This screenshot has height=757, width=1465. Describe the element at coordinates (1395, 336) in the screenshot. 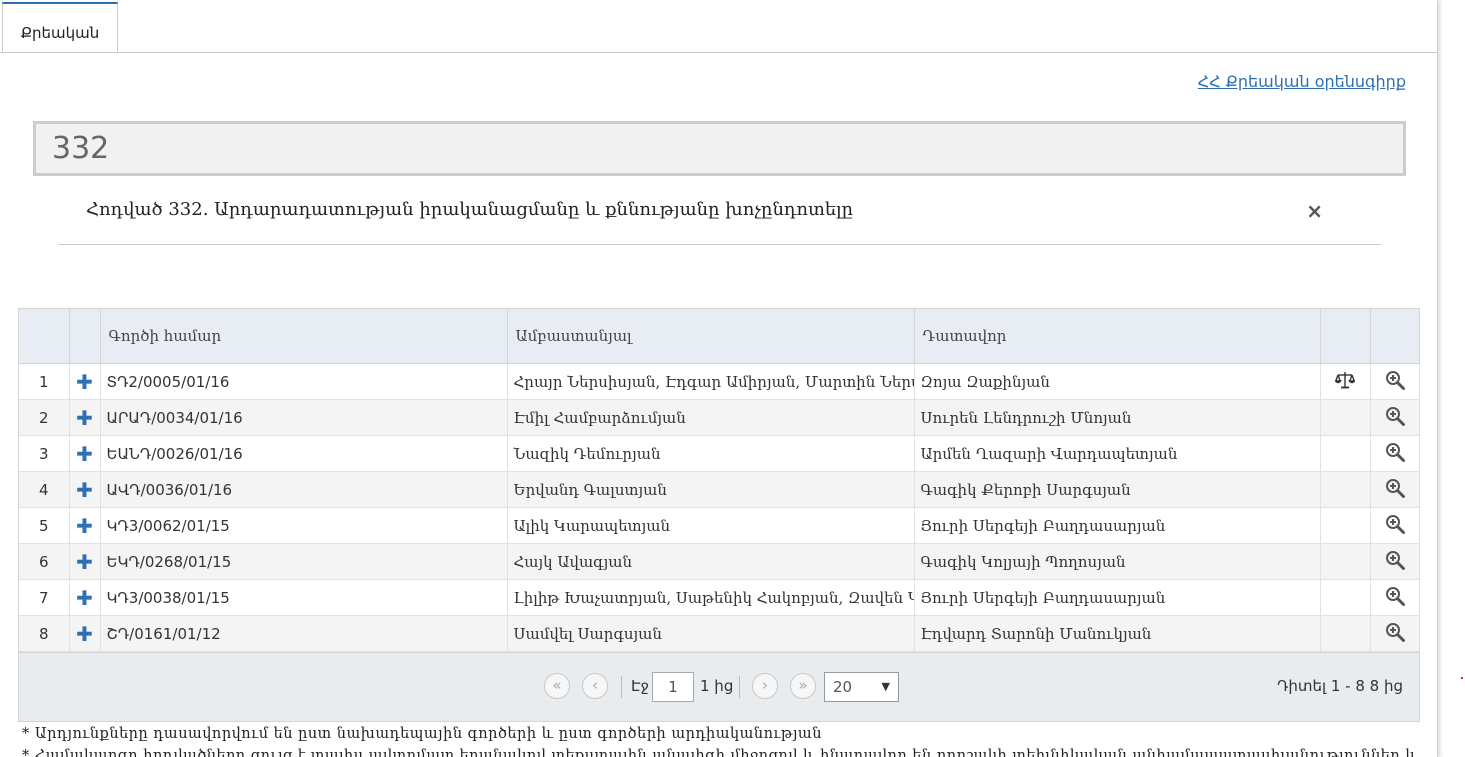

I see `col-header-view` at that location.